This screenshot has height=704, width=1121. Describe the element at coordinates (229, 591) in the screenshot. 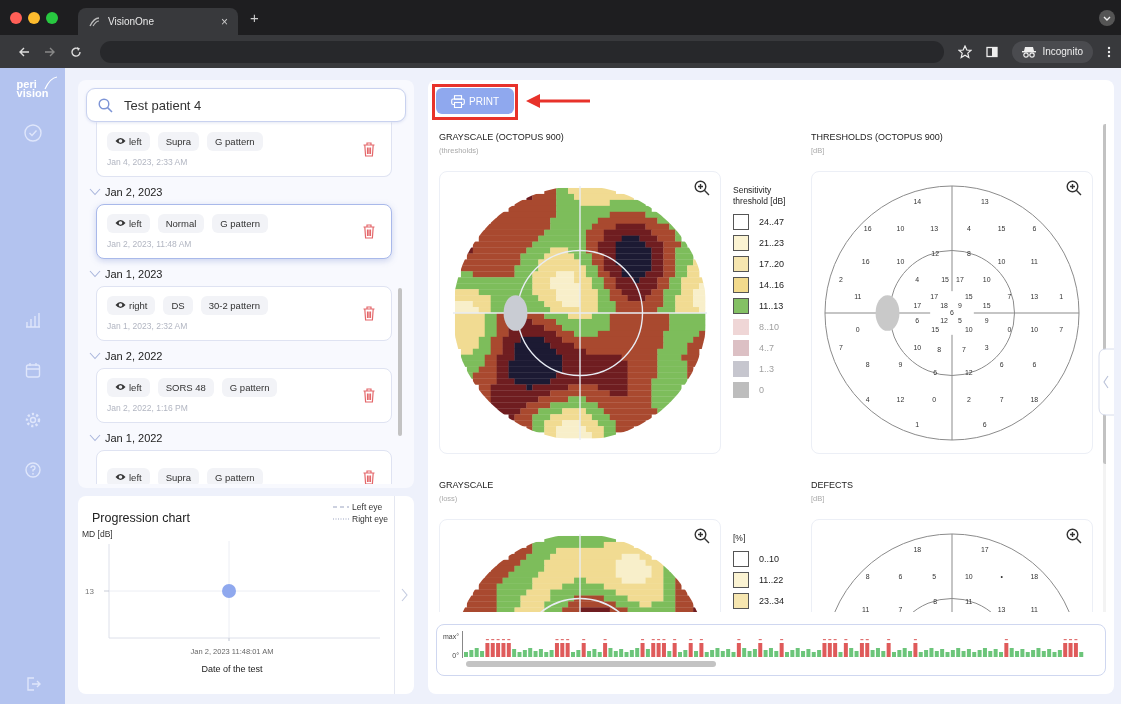

I see `data-point` at that location.